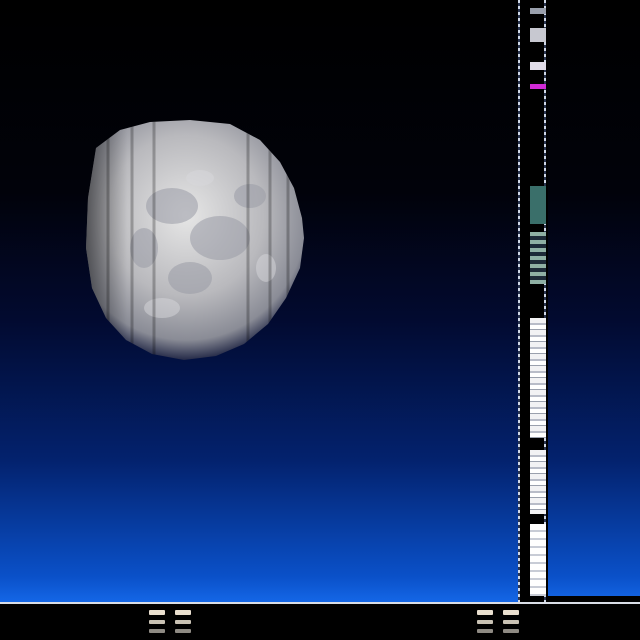 This screenshot has height=640, width=640. I want to click on panel-left-edge, so click(519, 302).